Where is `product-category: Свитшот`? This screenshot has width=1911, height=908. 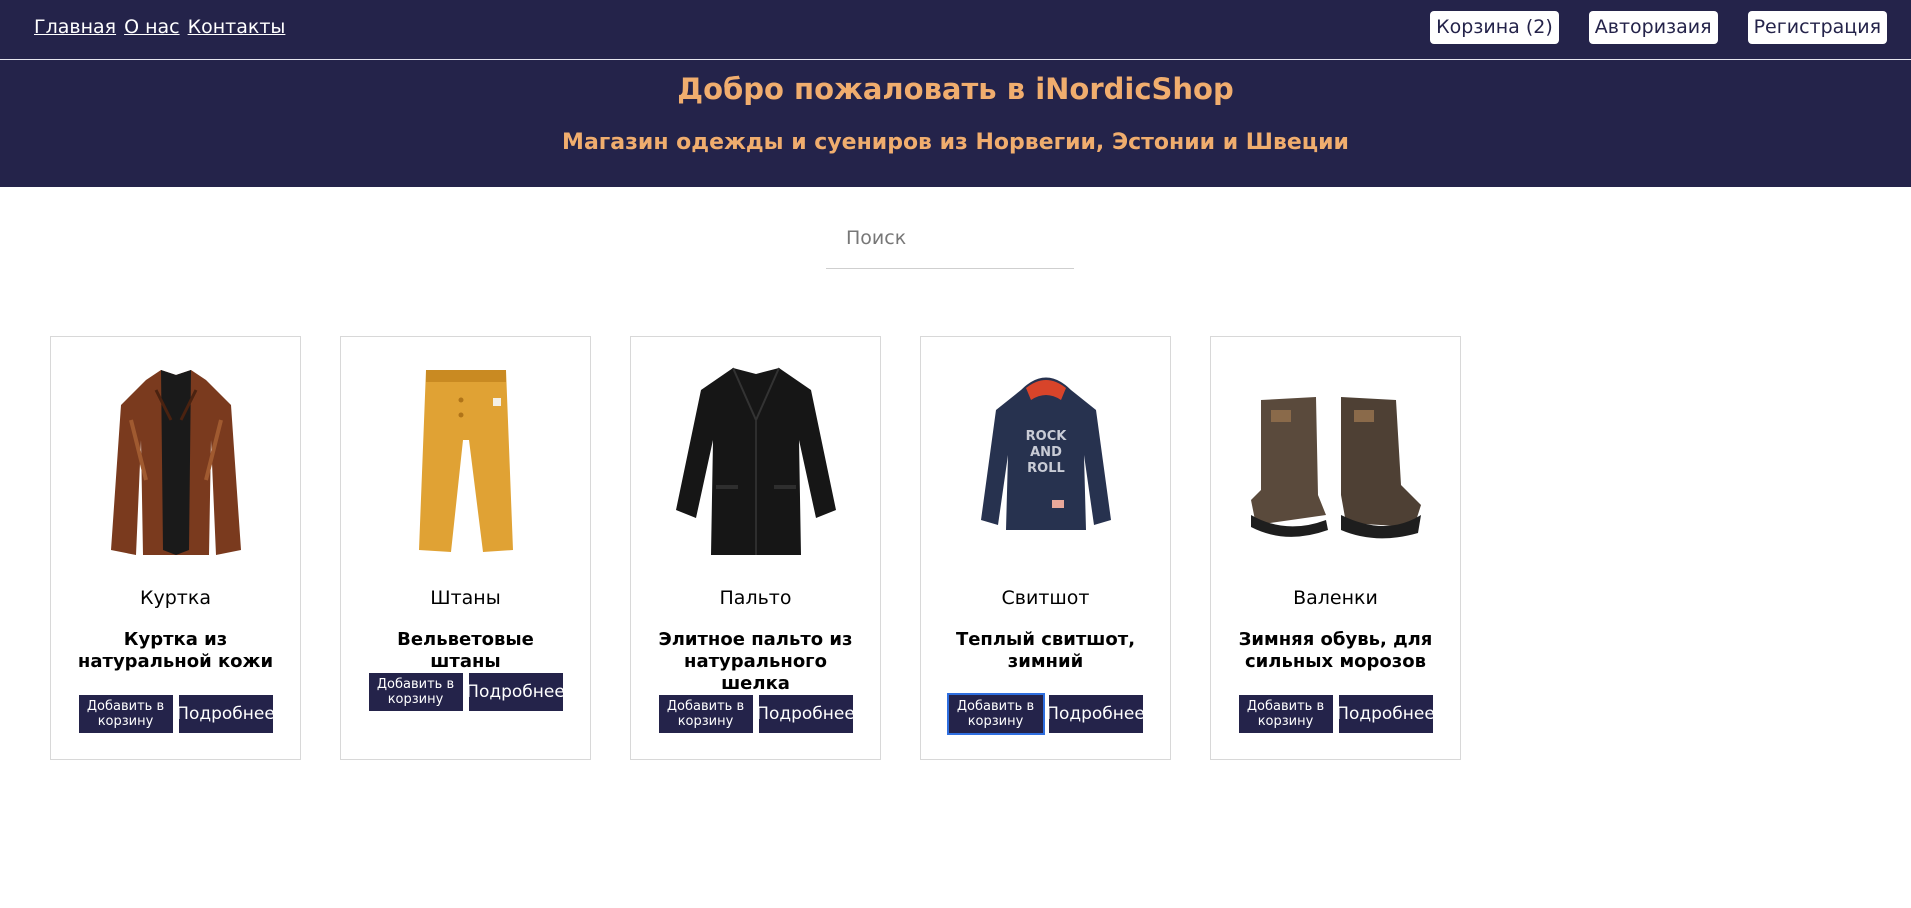
product-category: Свитшот is located at coordinates (1045, 598).